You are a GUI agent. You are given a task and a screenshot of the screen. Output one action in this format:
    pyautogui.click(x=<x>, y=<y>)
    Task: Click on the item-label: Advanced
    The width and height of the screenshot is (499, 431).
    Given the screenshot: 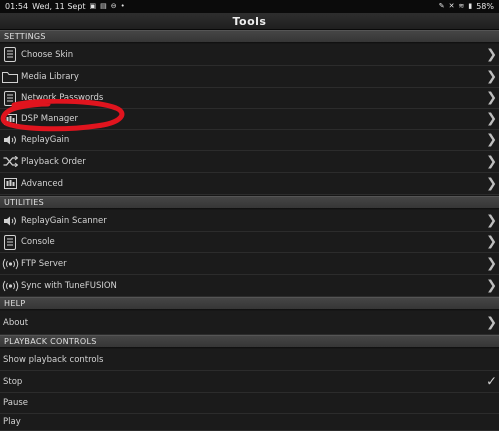 What is the action you would take?
    pyautogui.click(x=42, y=183)
    